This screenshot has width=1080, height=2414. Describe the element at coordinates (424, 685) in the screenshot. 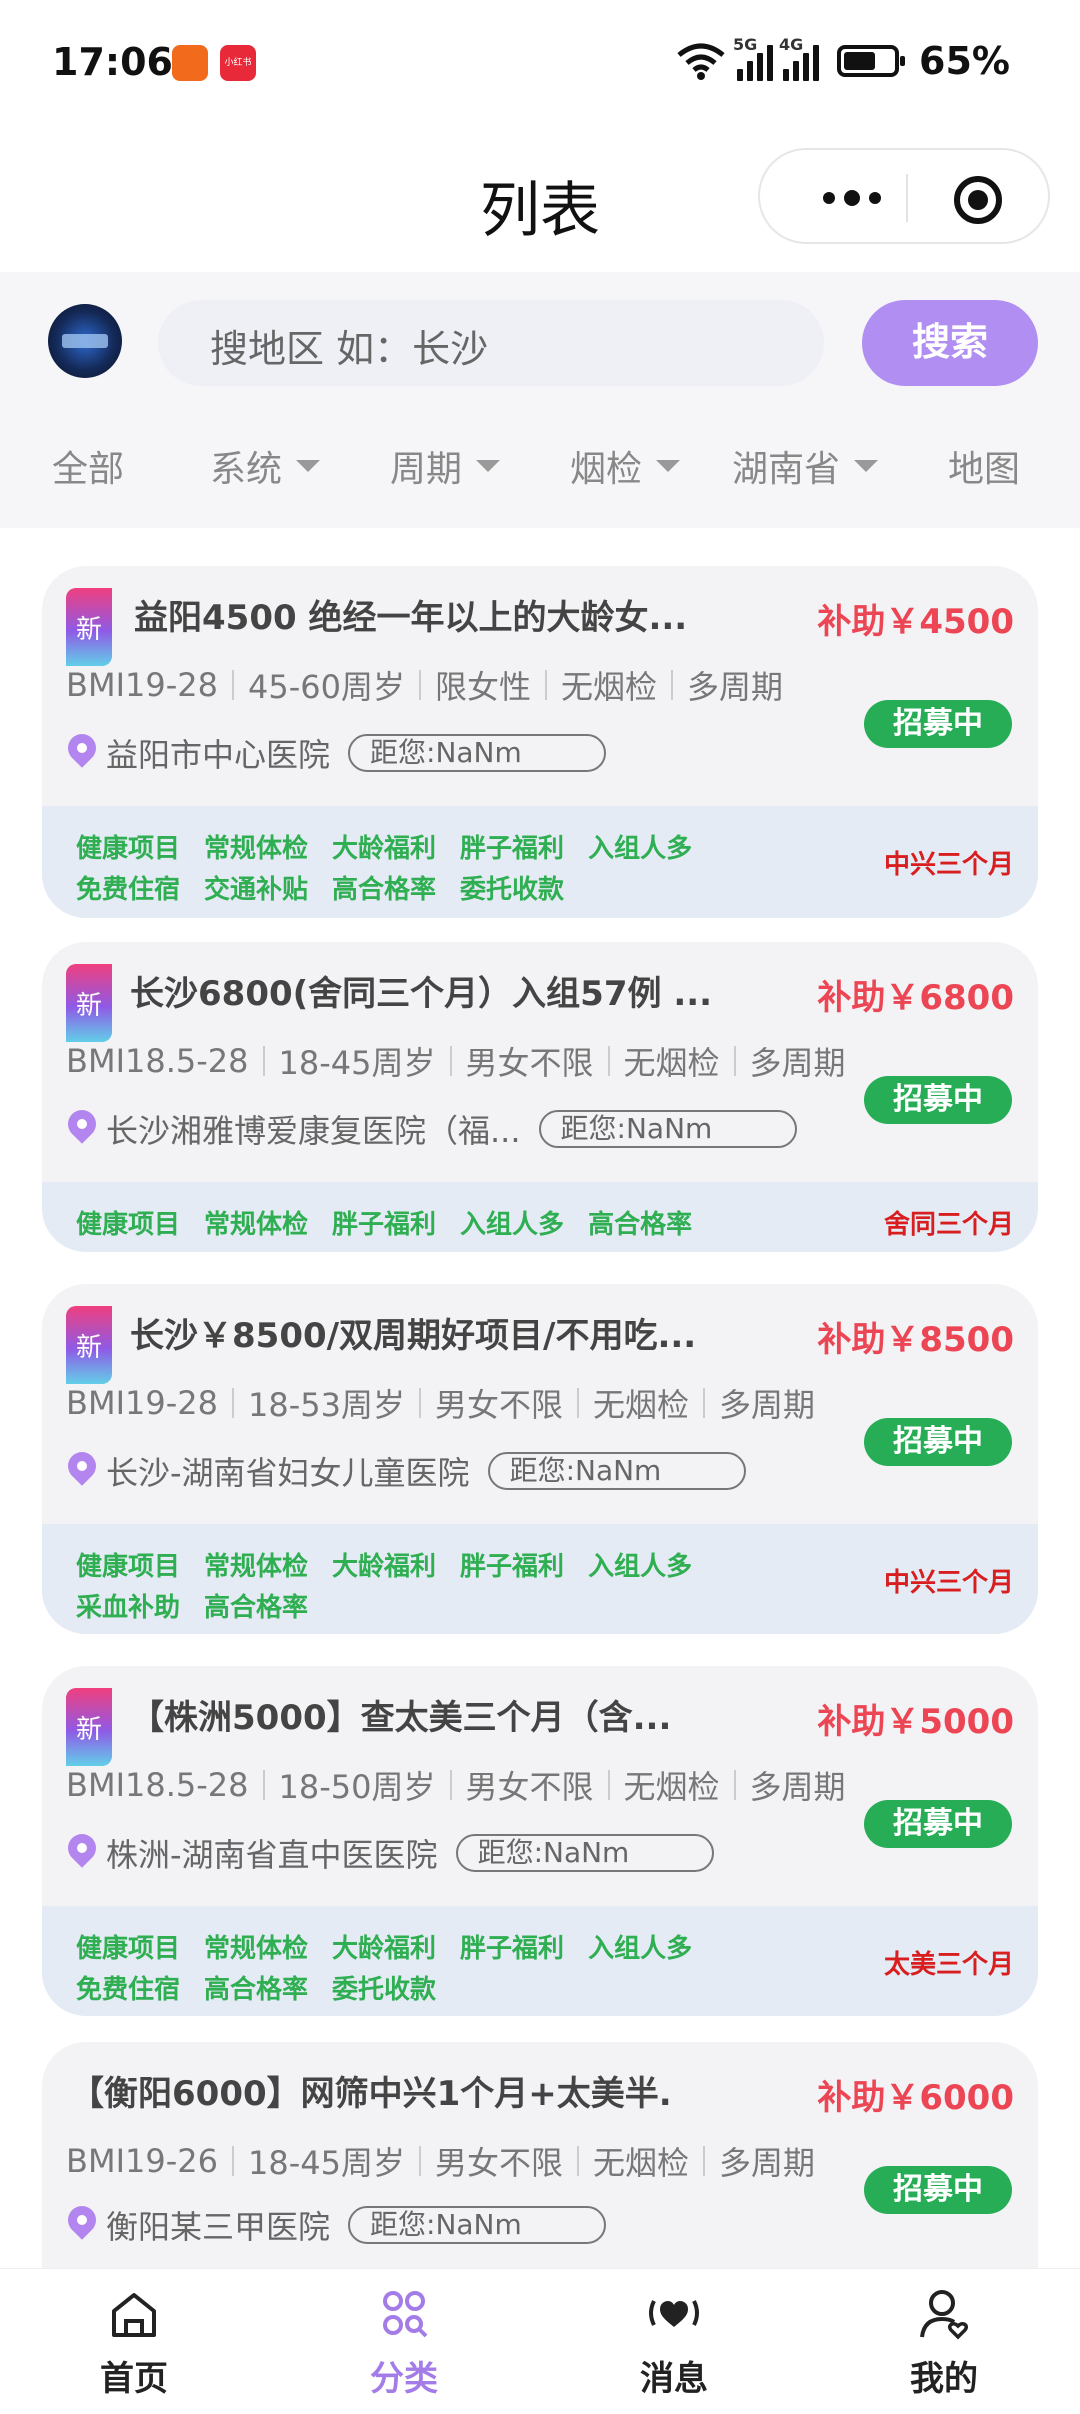

I see `card-meta: BMI19-28 45-60周岁 限女性 无烟检 多周期` at that location.